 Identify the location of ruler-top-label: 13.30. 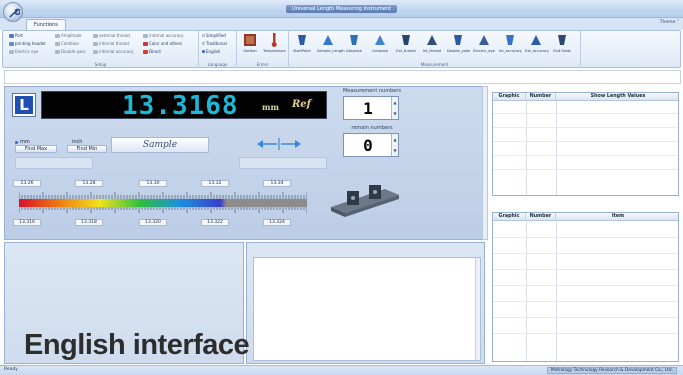
(153, 183).